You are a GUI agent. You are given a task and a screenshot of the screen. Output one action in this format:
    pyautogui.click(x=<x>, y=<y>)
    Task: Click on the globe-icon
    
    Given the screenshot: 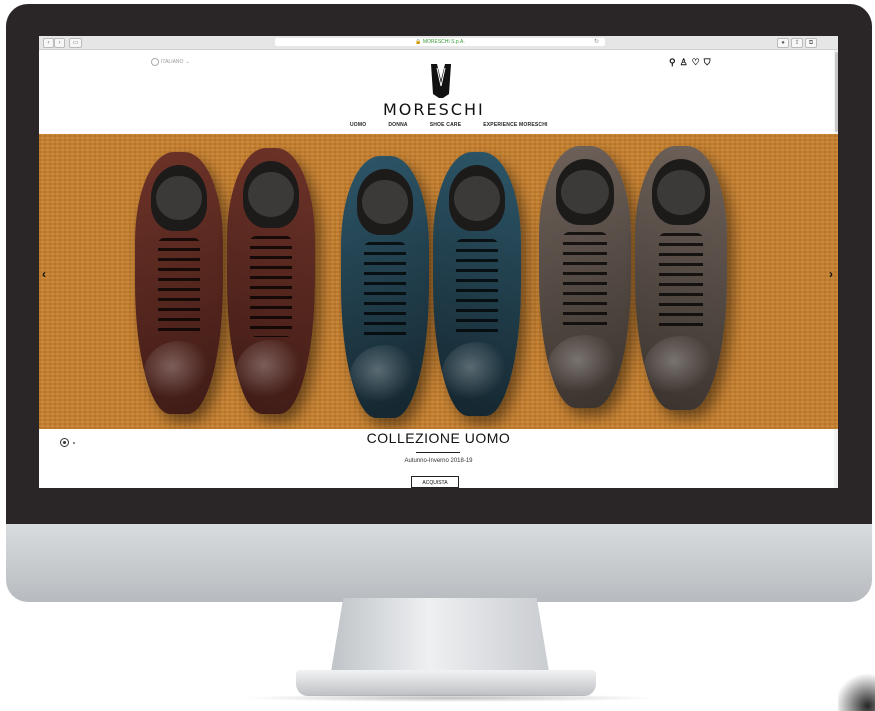 What is the action you would take?
    pyautogui.click(x=155, y=62)
    